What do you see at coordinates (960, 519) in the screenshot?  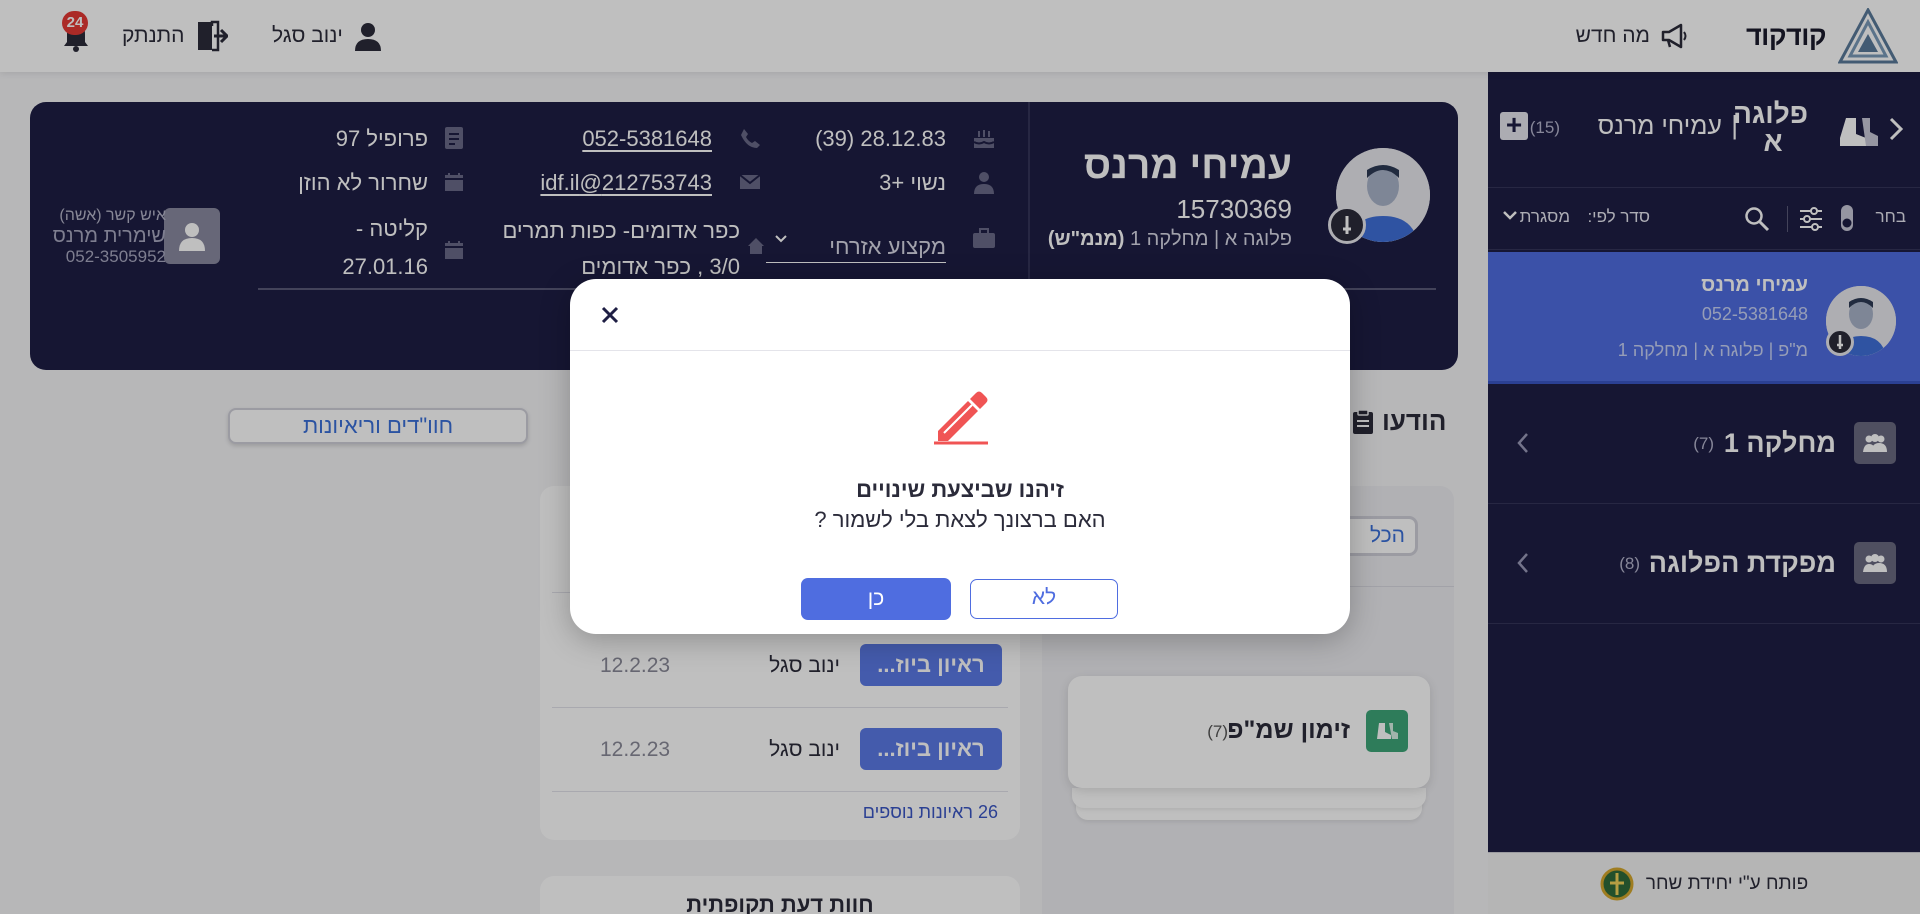 I see `dialog-message: האם ברצונך לצאת בלי לשמור ?` at bounding box center [960, 519].